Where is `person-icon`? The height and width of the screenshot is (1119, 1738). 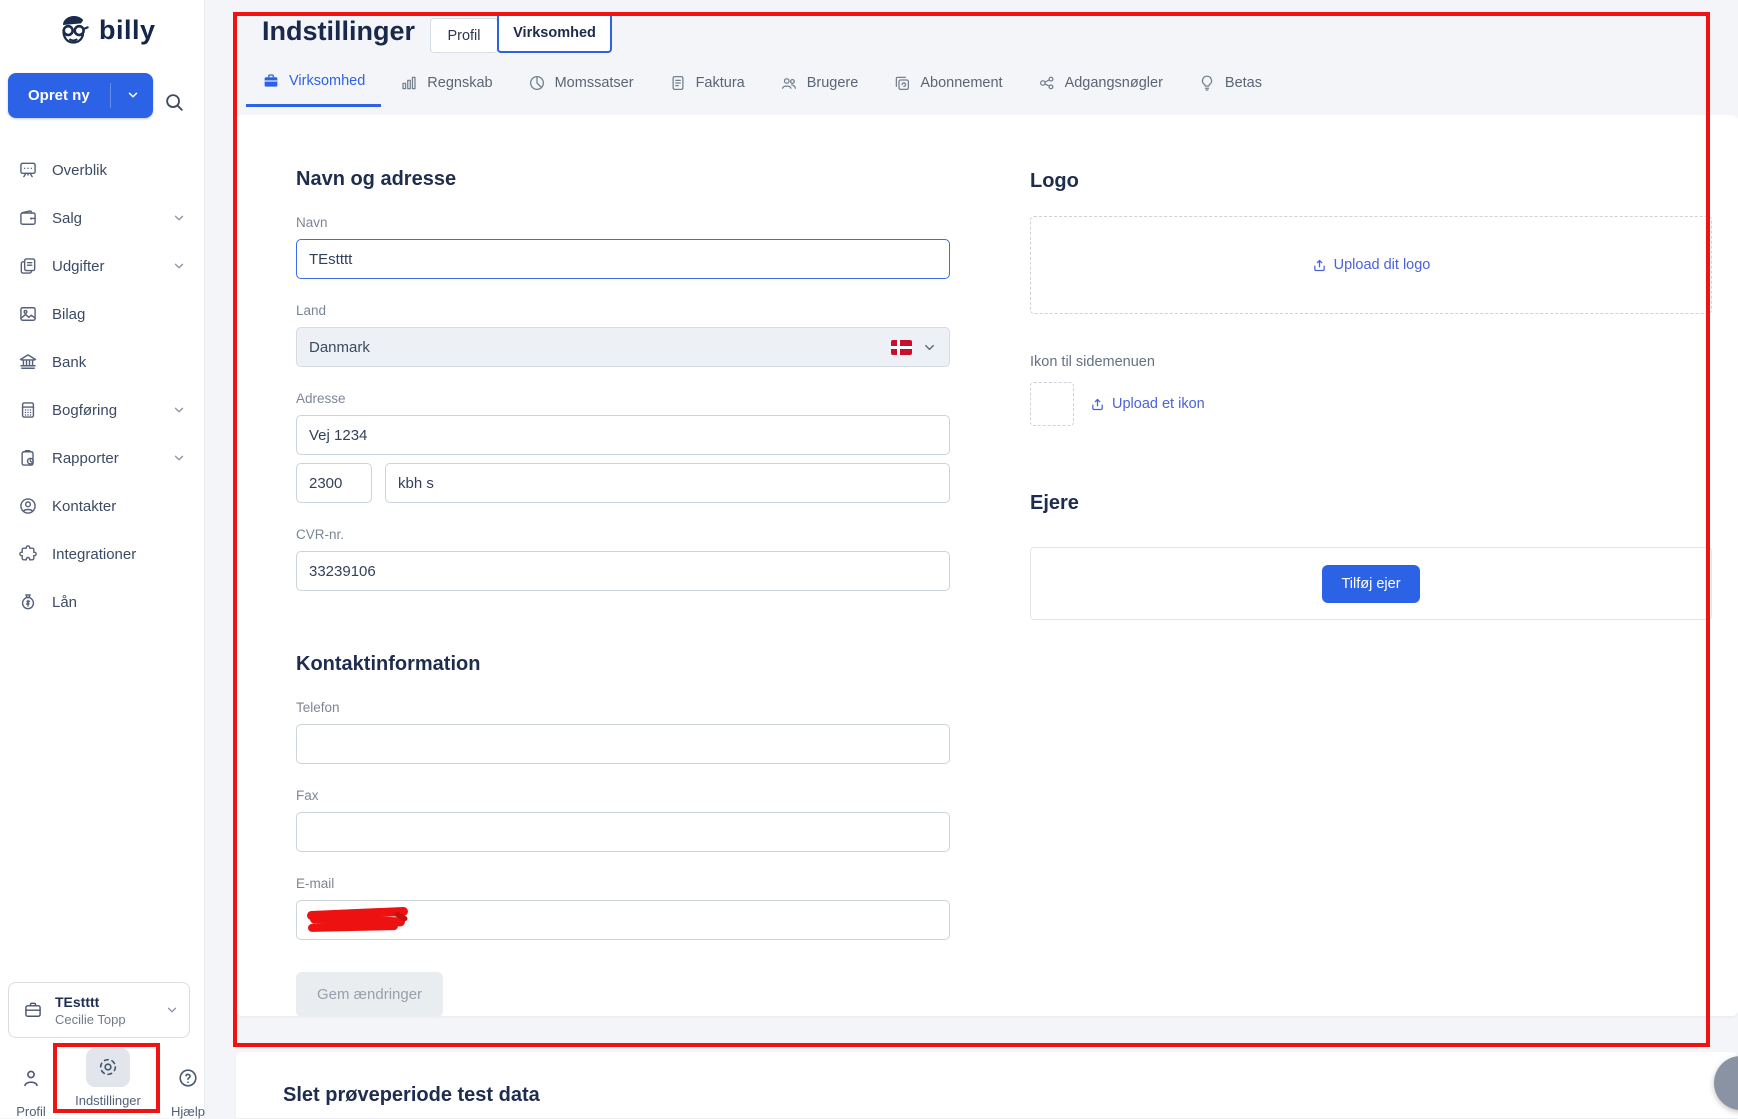 person-icon is located at coordinates (31, 1078).